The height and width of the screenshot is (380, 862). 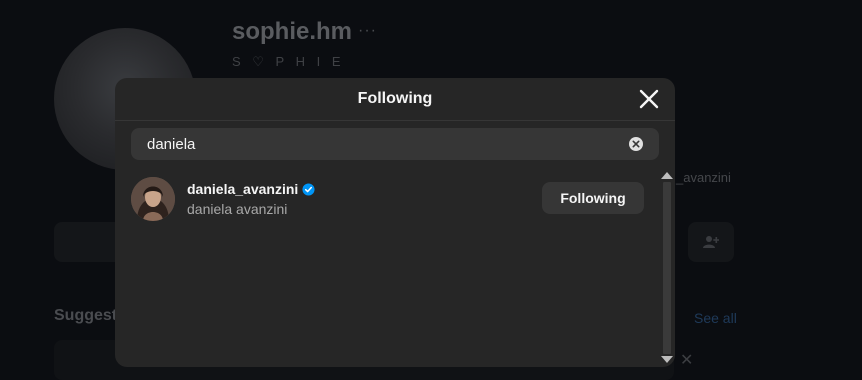 I want to click on clear-icon, so click(x=636, y=144).